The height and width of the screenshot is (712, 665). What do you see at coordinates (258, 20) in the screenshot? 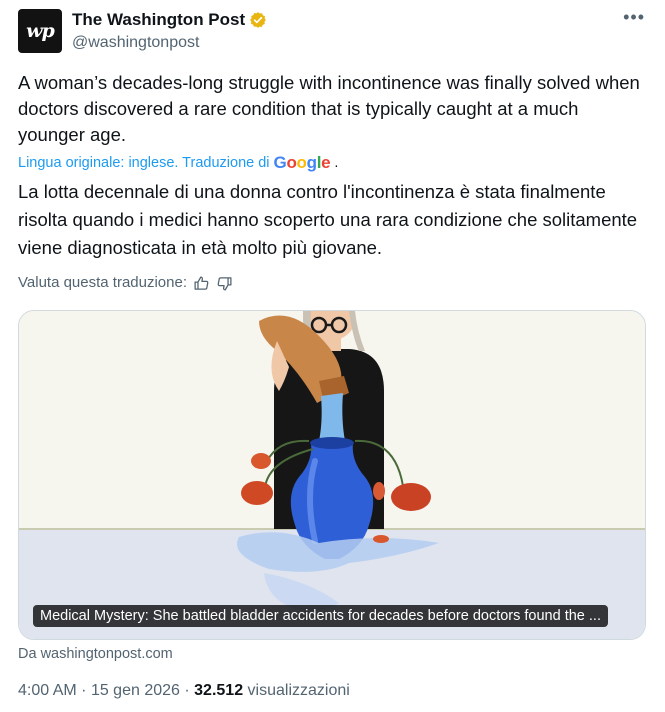
I see `verified-badge-icon` at bounding box center [258, 20].